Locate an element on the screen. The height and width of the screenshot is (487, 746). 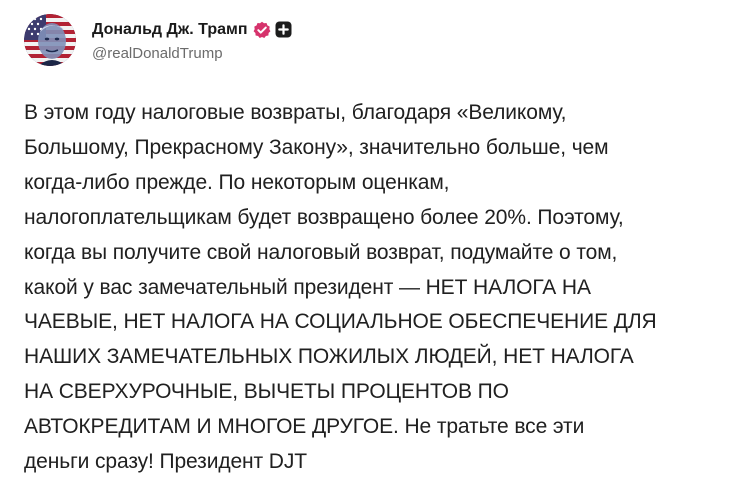
author-display-name: Дональд Дж. Трамп is located at coordinates (170, 30).